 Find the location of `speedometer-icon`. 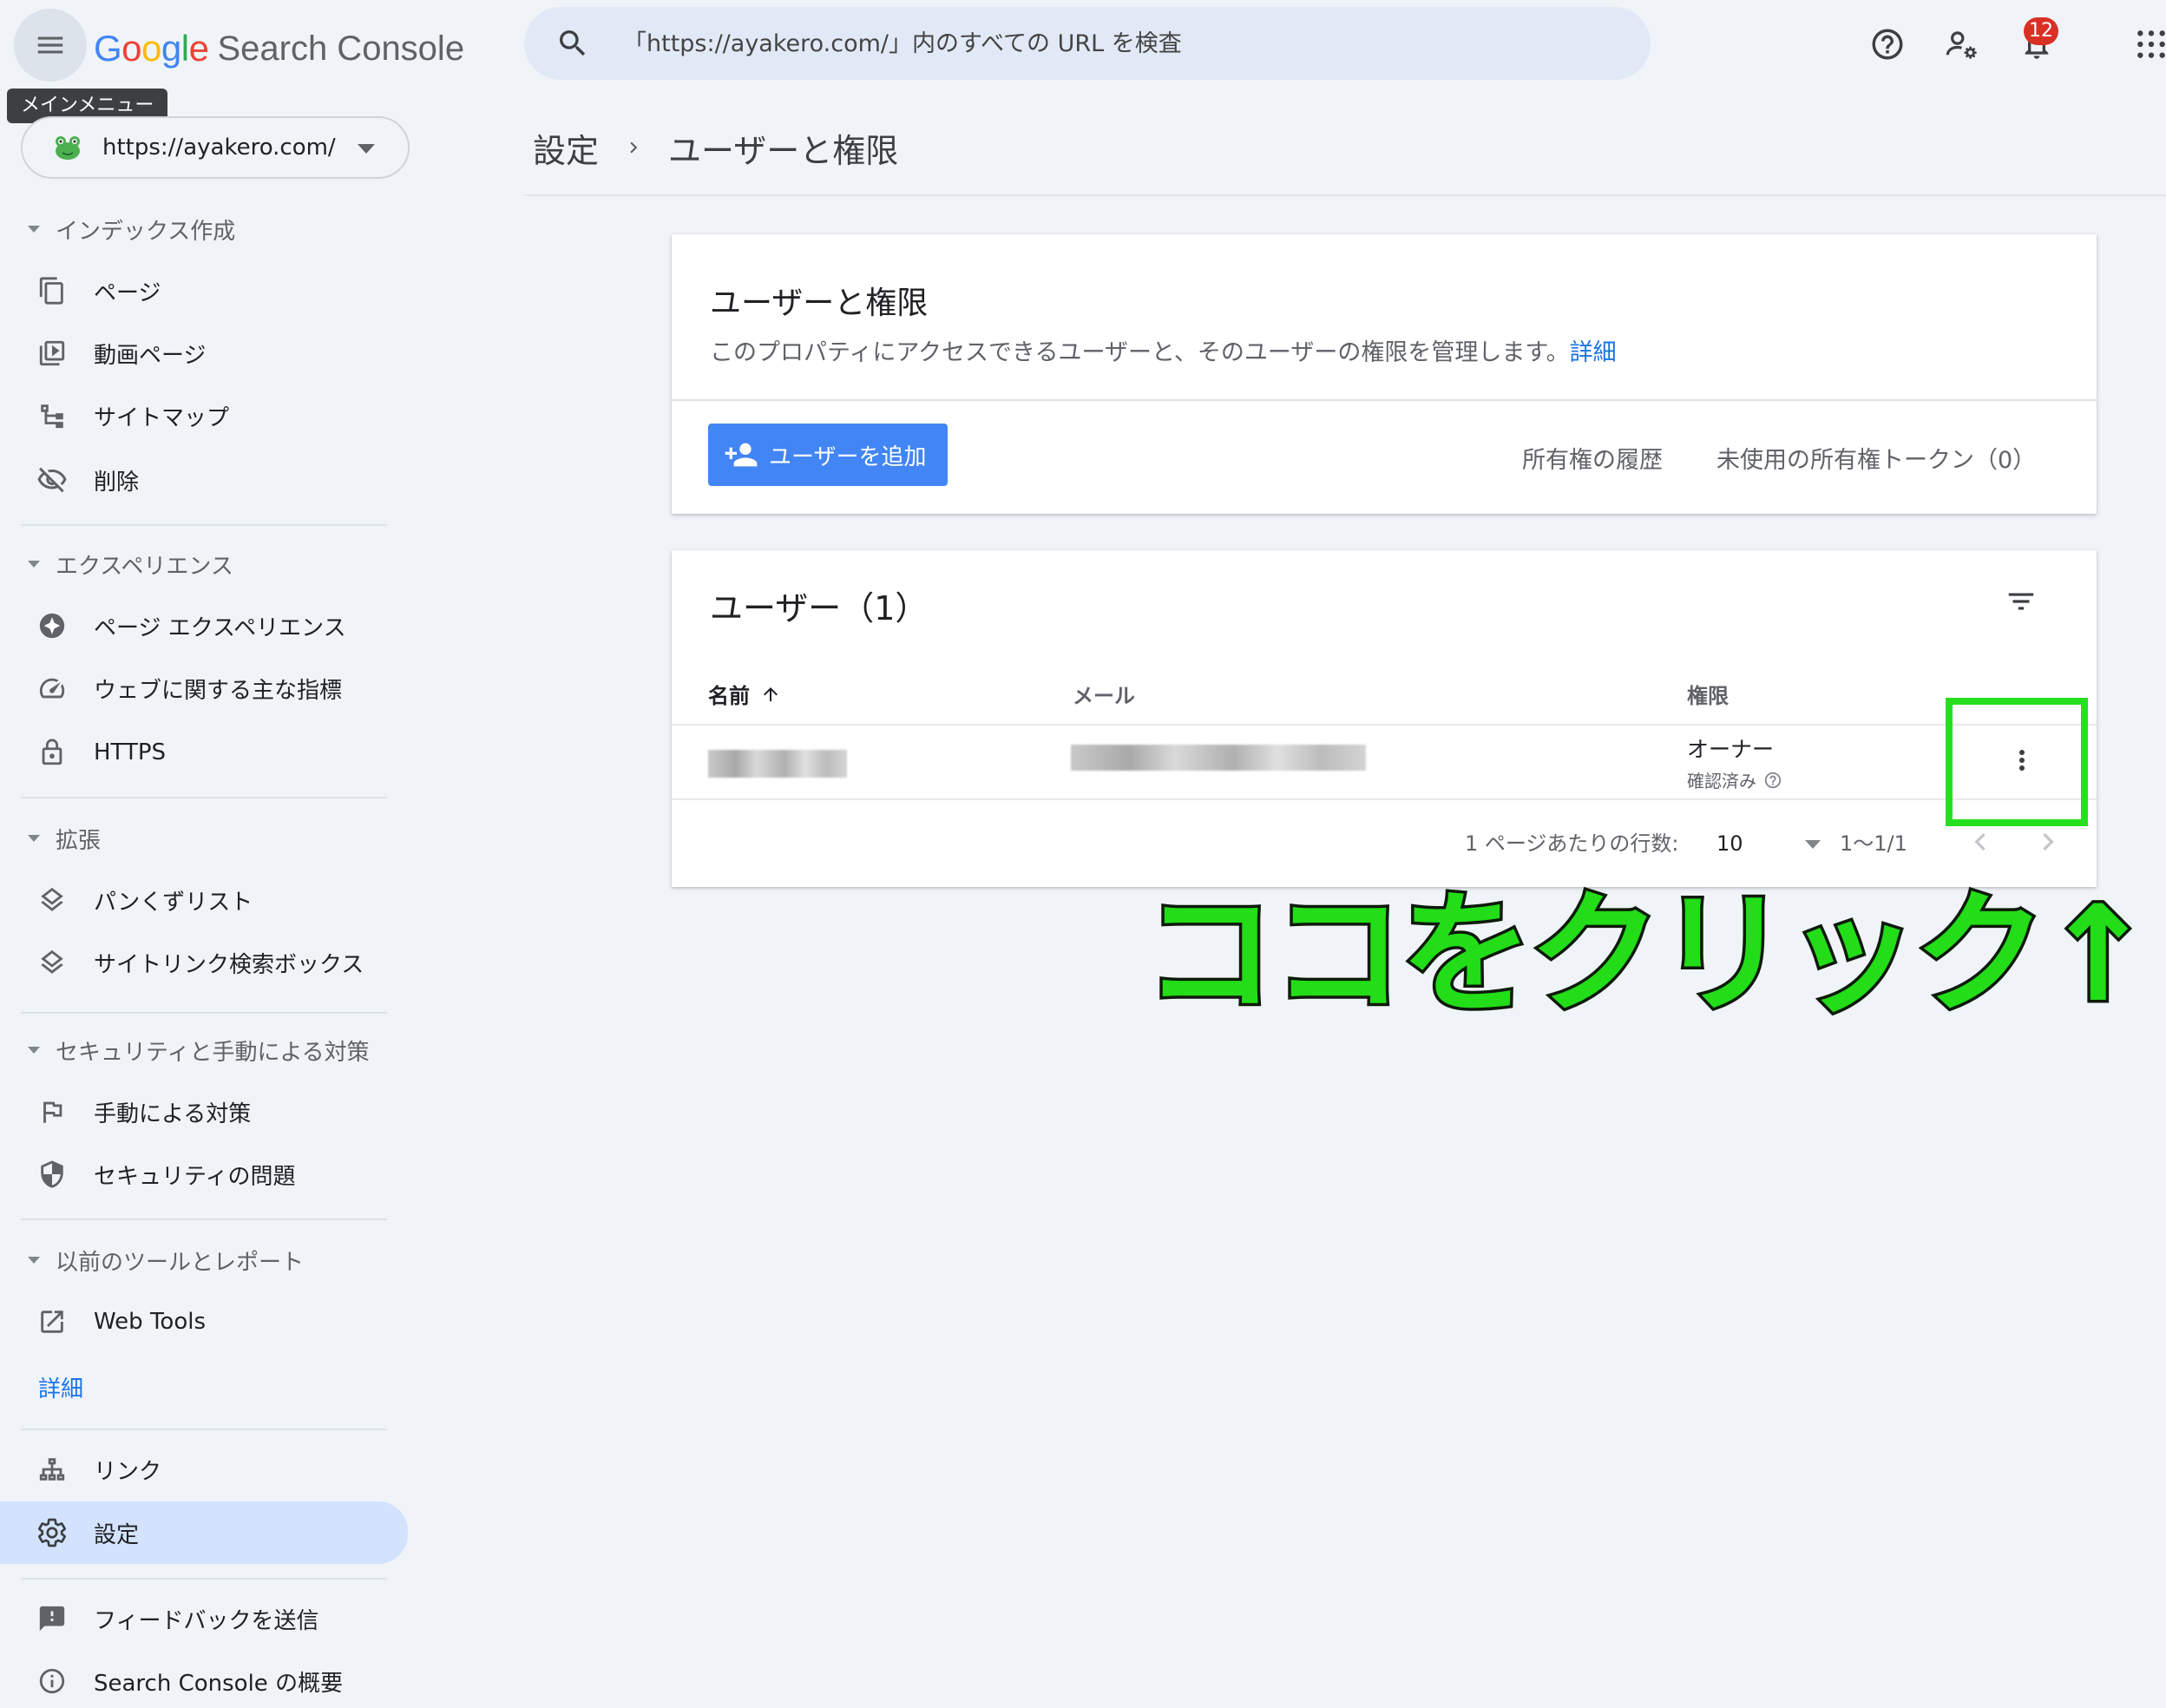

speedometer-icon is located at coordinates (52, 688).